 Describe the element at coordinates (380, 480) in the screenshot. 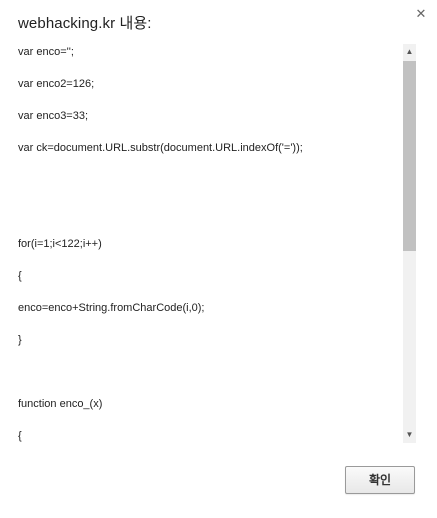

I see `ok-button: 확인` at that location.